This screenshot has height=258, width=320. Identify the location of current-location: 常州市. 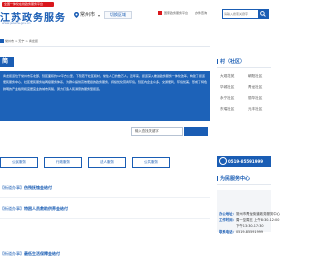
(87, 15).